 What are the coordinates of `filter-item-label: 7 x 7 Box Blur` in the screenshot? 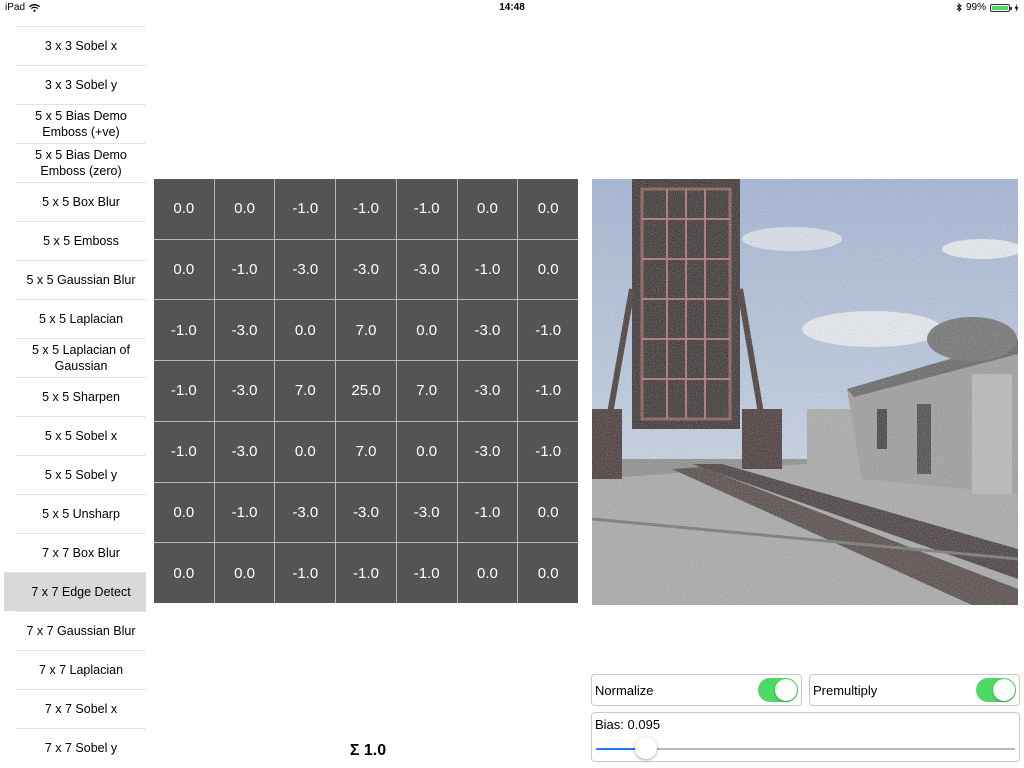 It's located at (81, 553).